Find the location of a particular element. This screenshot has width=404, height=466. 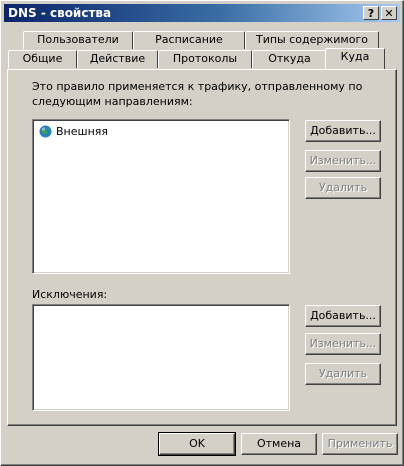

apply-button: Применить is located at coordinates (360, 444).